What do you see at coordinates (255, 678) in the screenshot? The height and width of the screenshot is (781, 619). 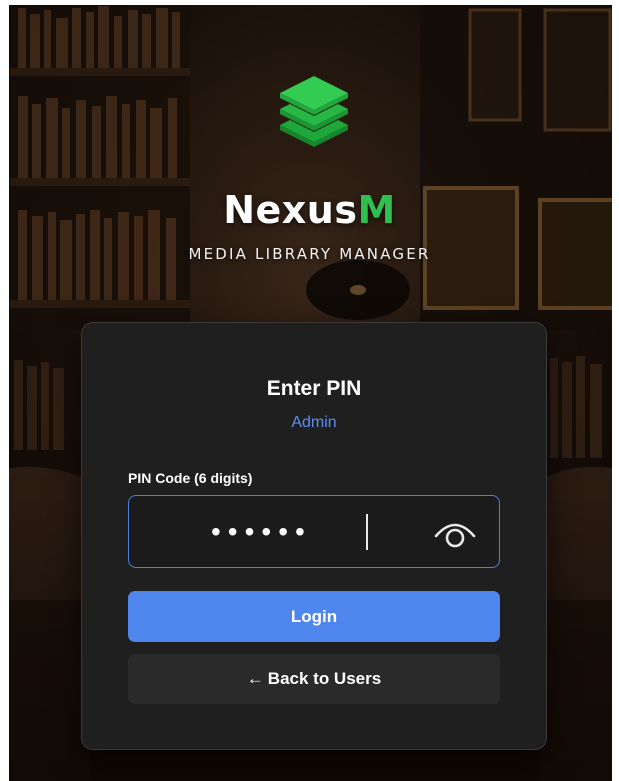 I see `back-arrow-icon: ←` at bounding box center [255, 678].